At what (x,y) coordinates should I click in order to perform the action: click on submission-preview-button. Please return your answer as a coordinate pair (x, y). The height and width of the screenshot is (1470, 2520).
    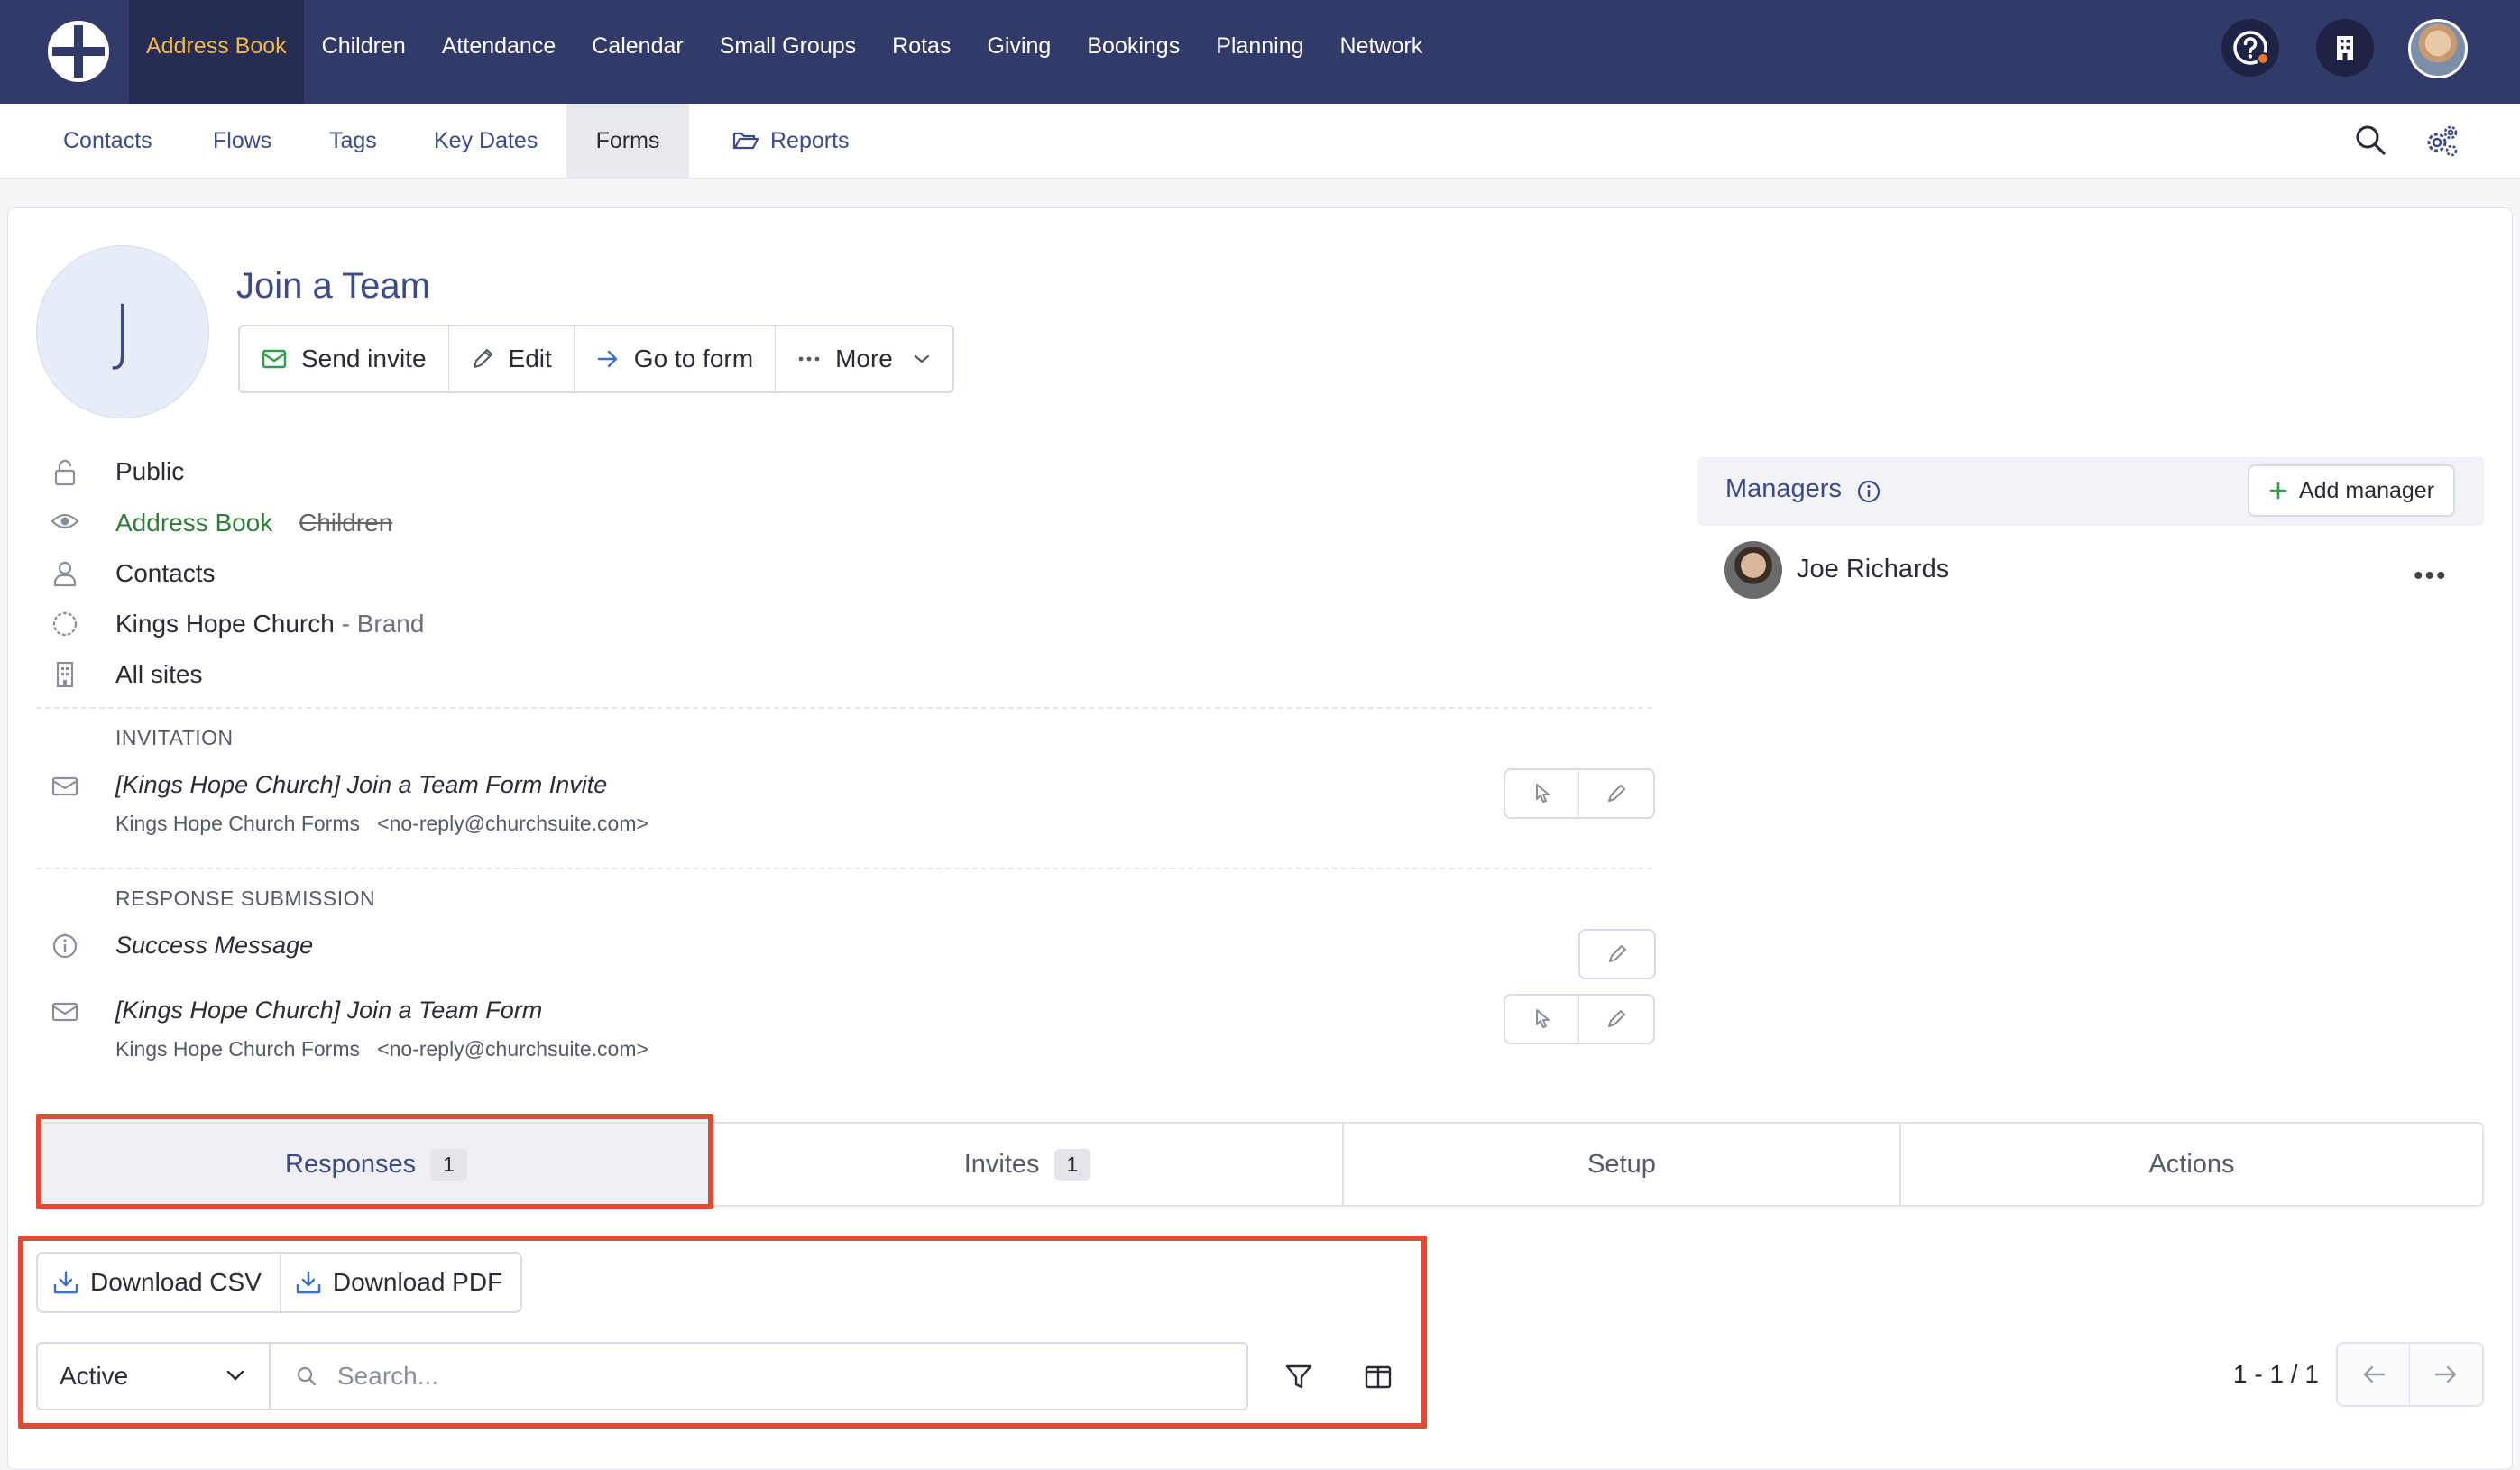
    Looking at the image, I should click on (1542, 1019).